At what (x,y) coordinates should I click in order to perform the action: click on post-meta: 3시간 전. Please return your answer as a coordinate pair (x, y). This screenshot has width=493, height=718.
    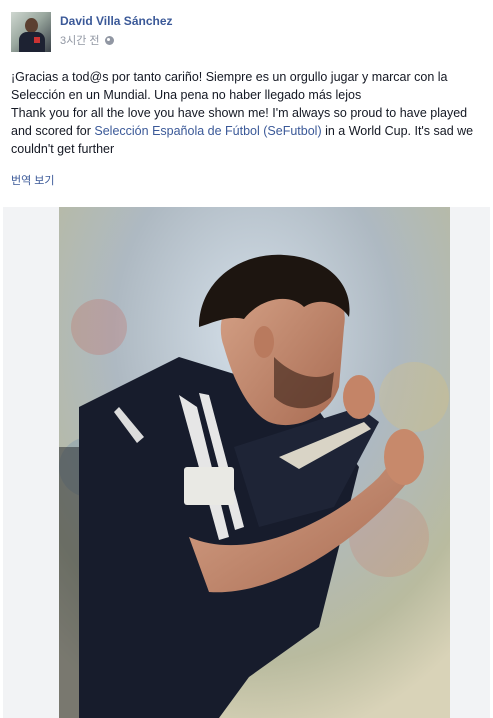
    Looking at the image, I should click on (87, 40).